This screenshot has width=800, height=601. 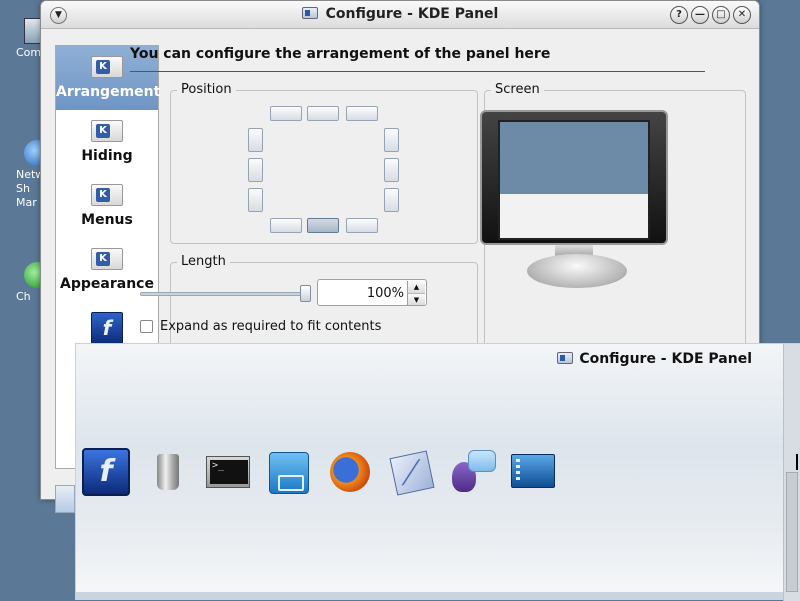 I want to click on trash-launcher, so click(x=167, y=472).